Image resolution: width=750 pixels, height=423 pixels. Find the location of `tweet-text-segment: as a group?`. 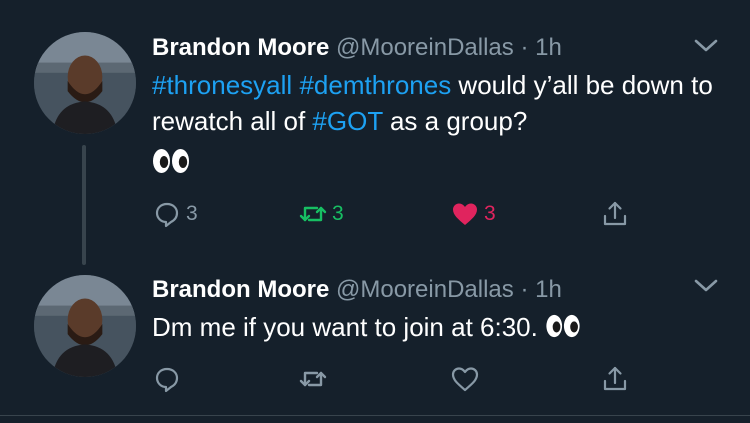

tweet-text-segment: as a group? is located at coordinates (455, 121).